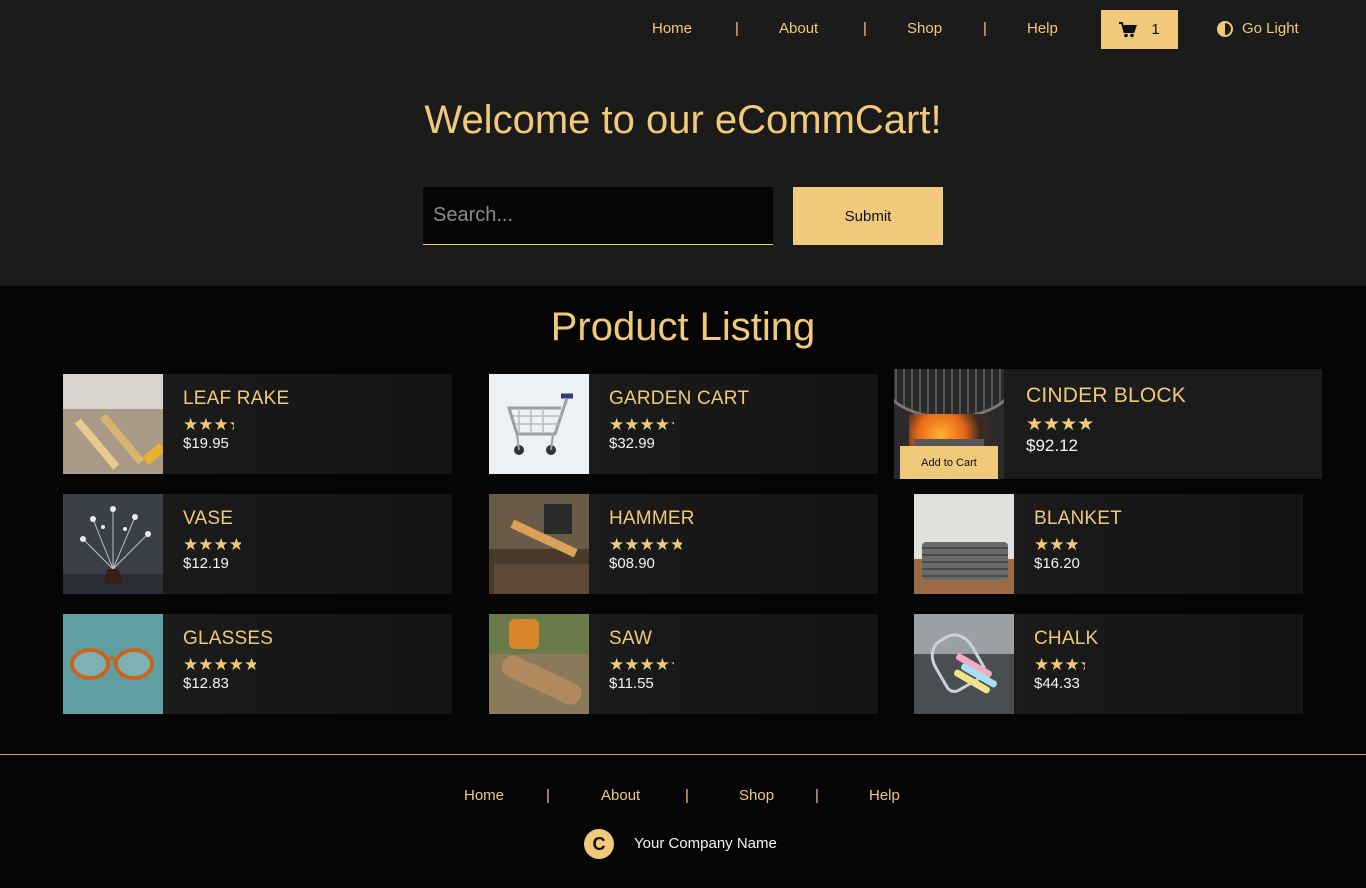 This screenshot has width=1366, height=888. What do you see at coordinates (679, 398) in the screenshot?
I see `product-name: GARDEN CART` at bounding box center [679, 398].